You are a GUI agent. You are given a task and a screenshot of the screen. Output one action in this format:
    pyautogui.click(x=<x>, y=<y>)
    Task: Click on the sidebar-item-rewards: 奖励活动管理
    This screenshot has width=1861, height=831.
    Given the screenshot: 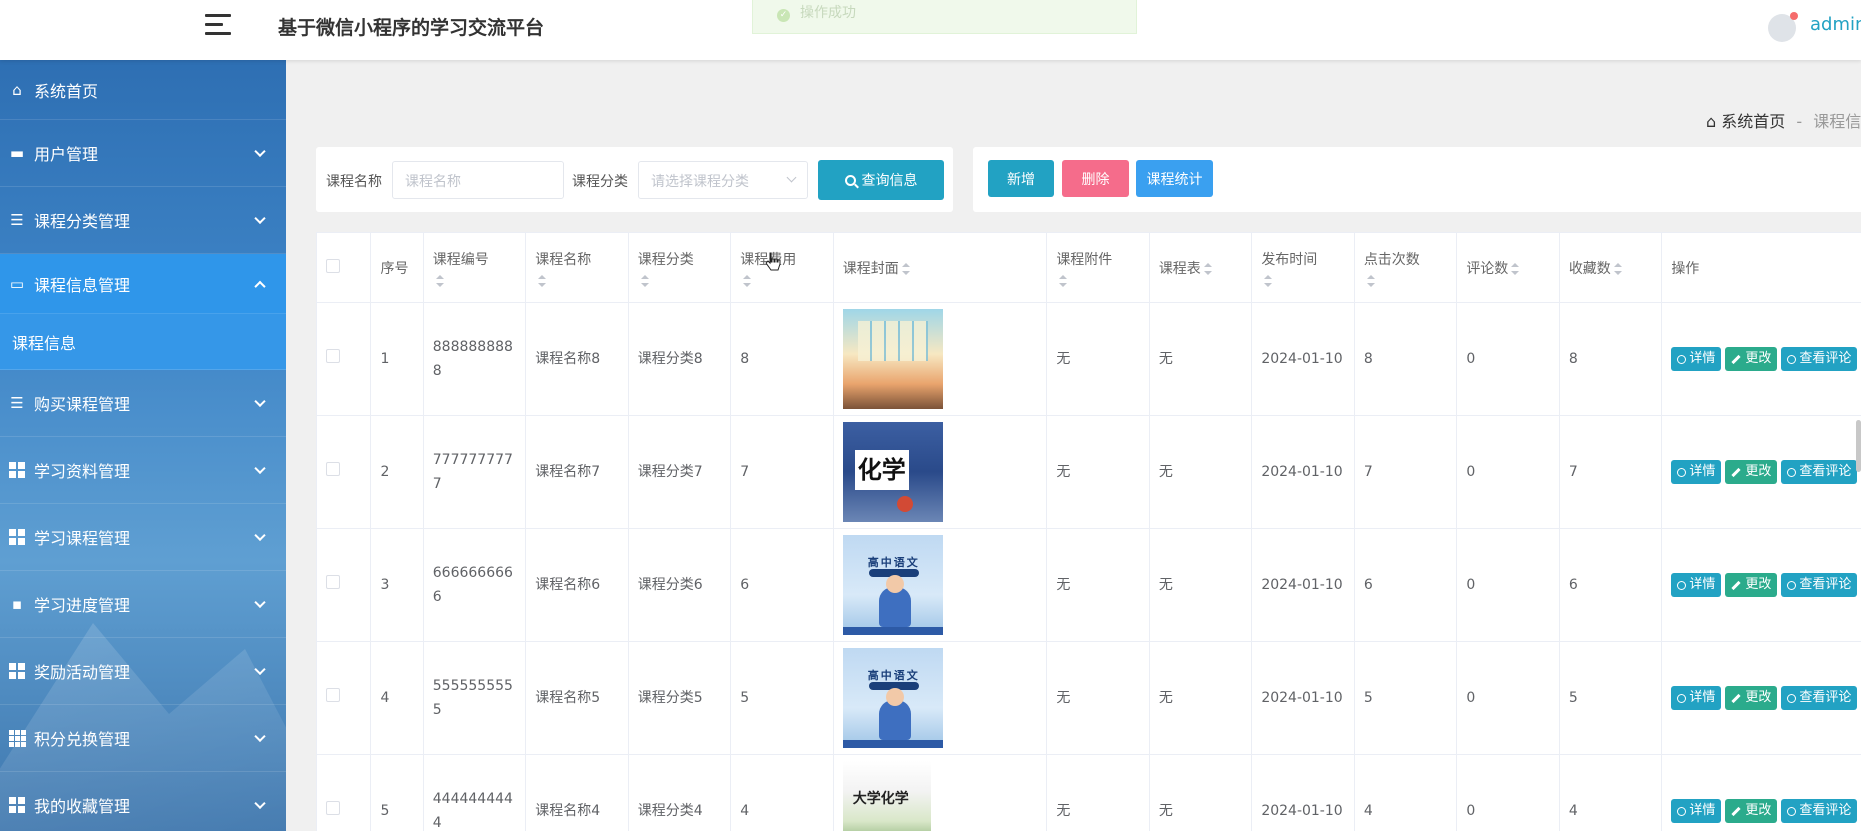 What is the action you would take?
    pyautogui.click(x=143, y=671)
    